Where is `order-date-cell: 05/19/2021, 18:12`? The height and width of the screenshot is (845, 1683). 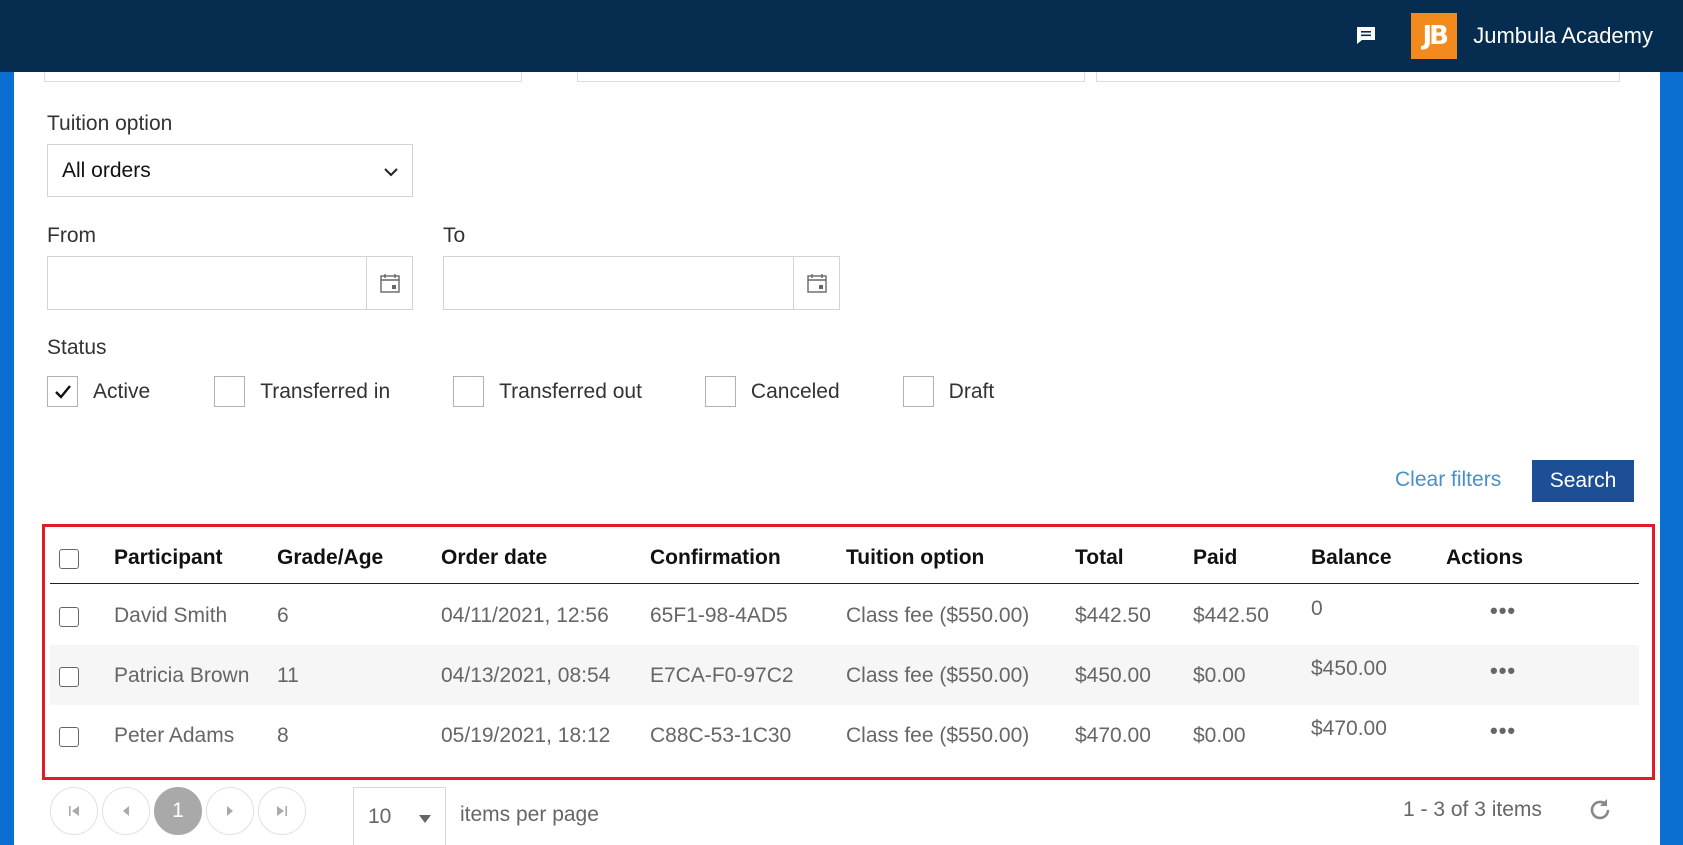
order-date-cell: 05/19/2021, 18:12 is located at coordinates (526, 735).